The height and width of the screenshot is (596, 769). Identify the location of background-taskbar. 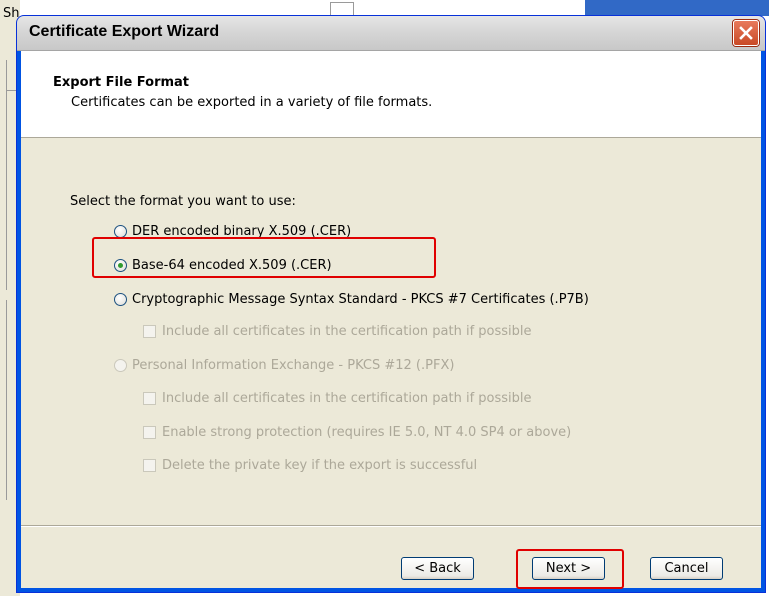
(677, 8).